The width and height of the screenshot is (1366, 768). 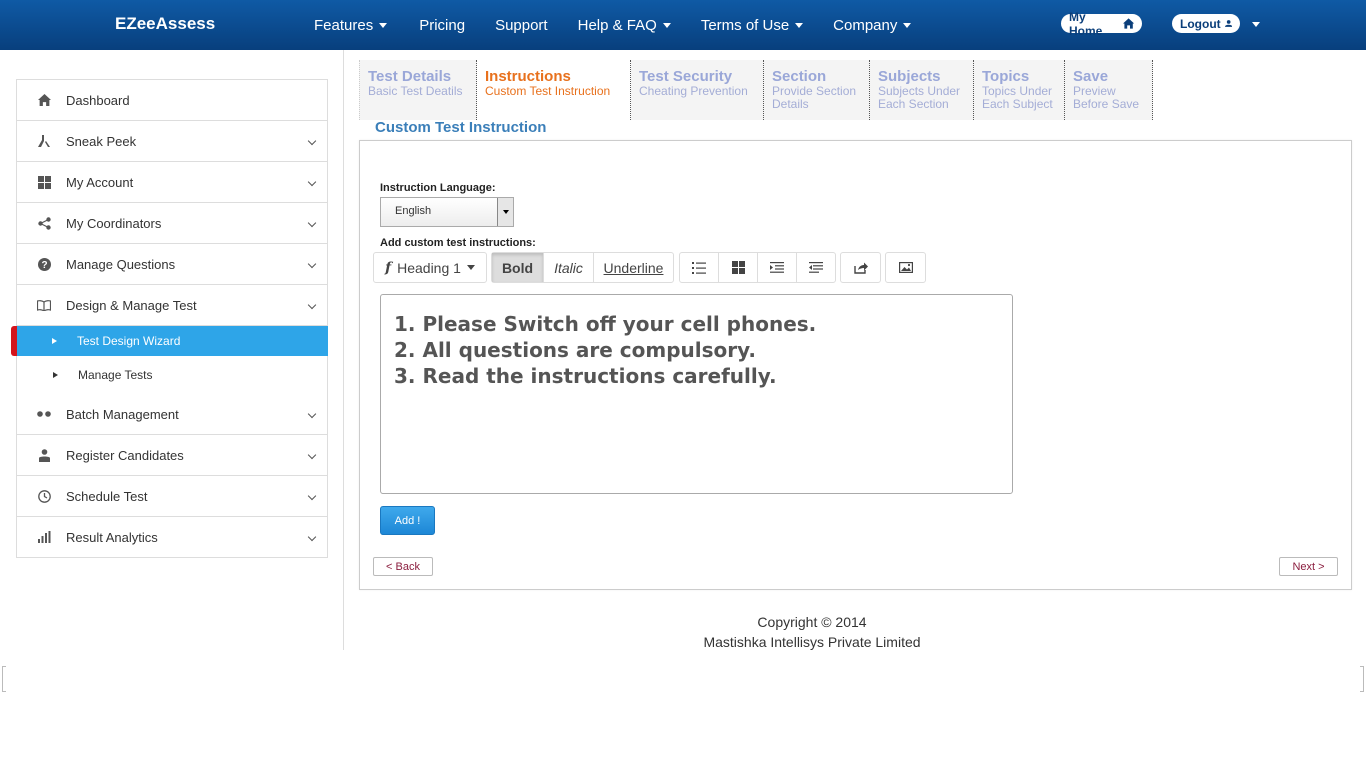 What do you see at coordinates (172, 375) in the screenshot?
I see `sidebar-subitem-manage-tests: Manage Tests` at bounding box center [172, 375].